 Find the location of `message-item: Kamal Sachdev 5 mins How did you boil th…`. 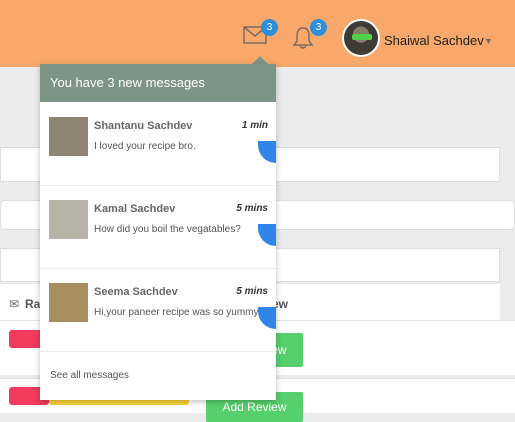

message-item: Kamal Sachdev 5 mins How did you boil th… is located at coordinates (158, 227).